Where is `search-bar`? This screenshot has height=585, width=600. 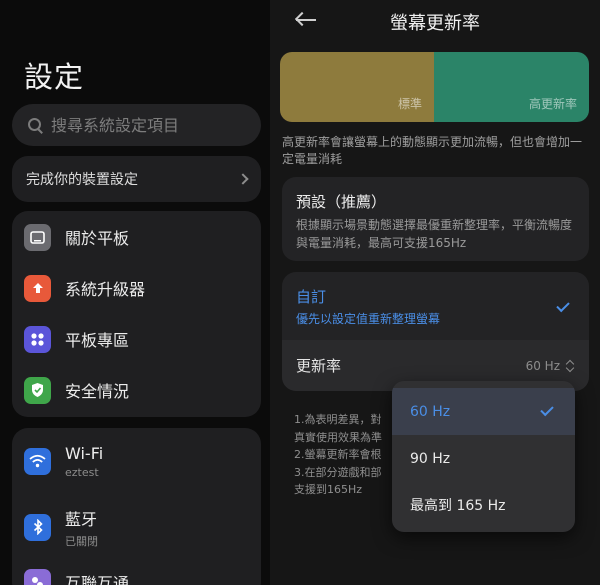
search-bar is located at coordinates (136, 125).